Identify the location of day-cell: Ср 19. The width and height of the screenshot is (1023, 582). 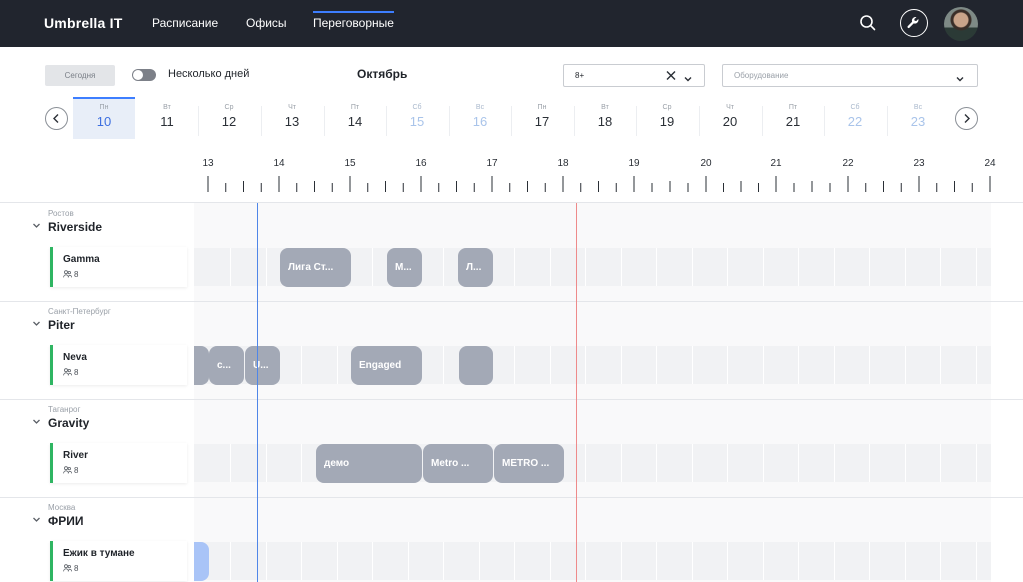
(667, 118).